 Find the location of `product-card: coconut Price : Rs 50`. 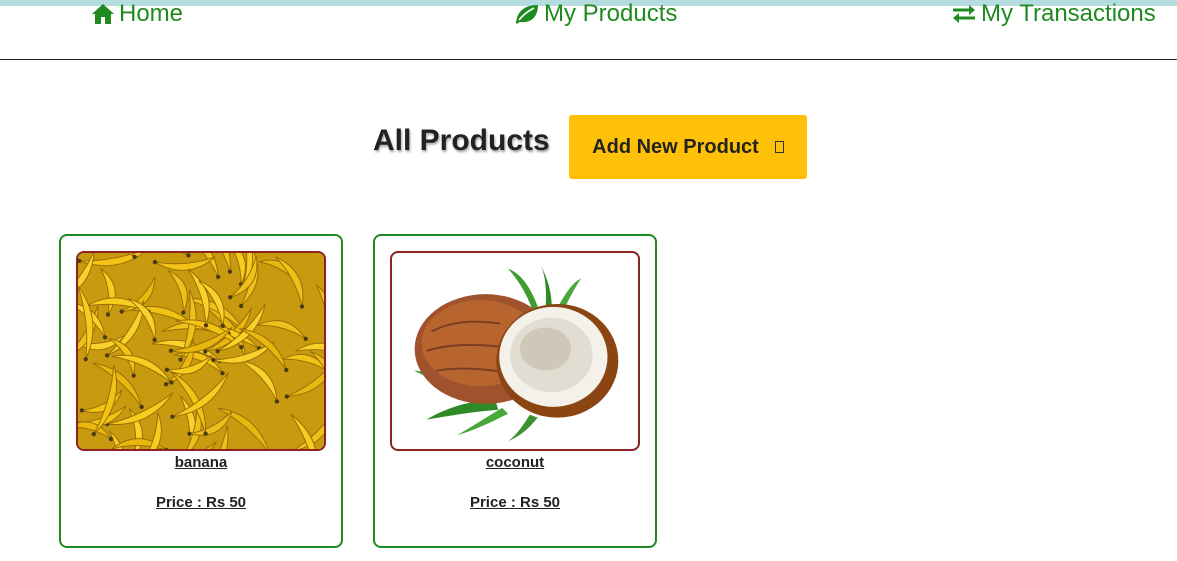

product-card: coconut Price : Rs 50 is located at coordinates (515, 391).